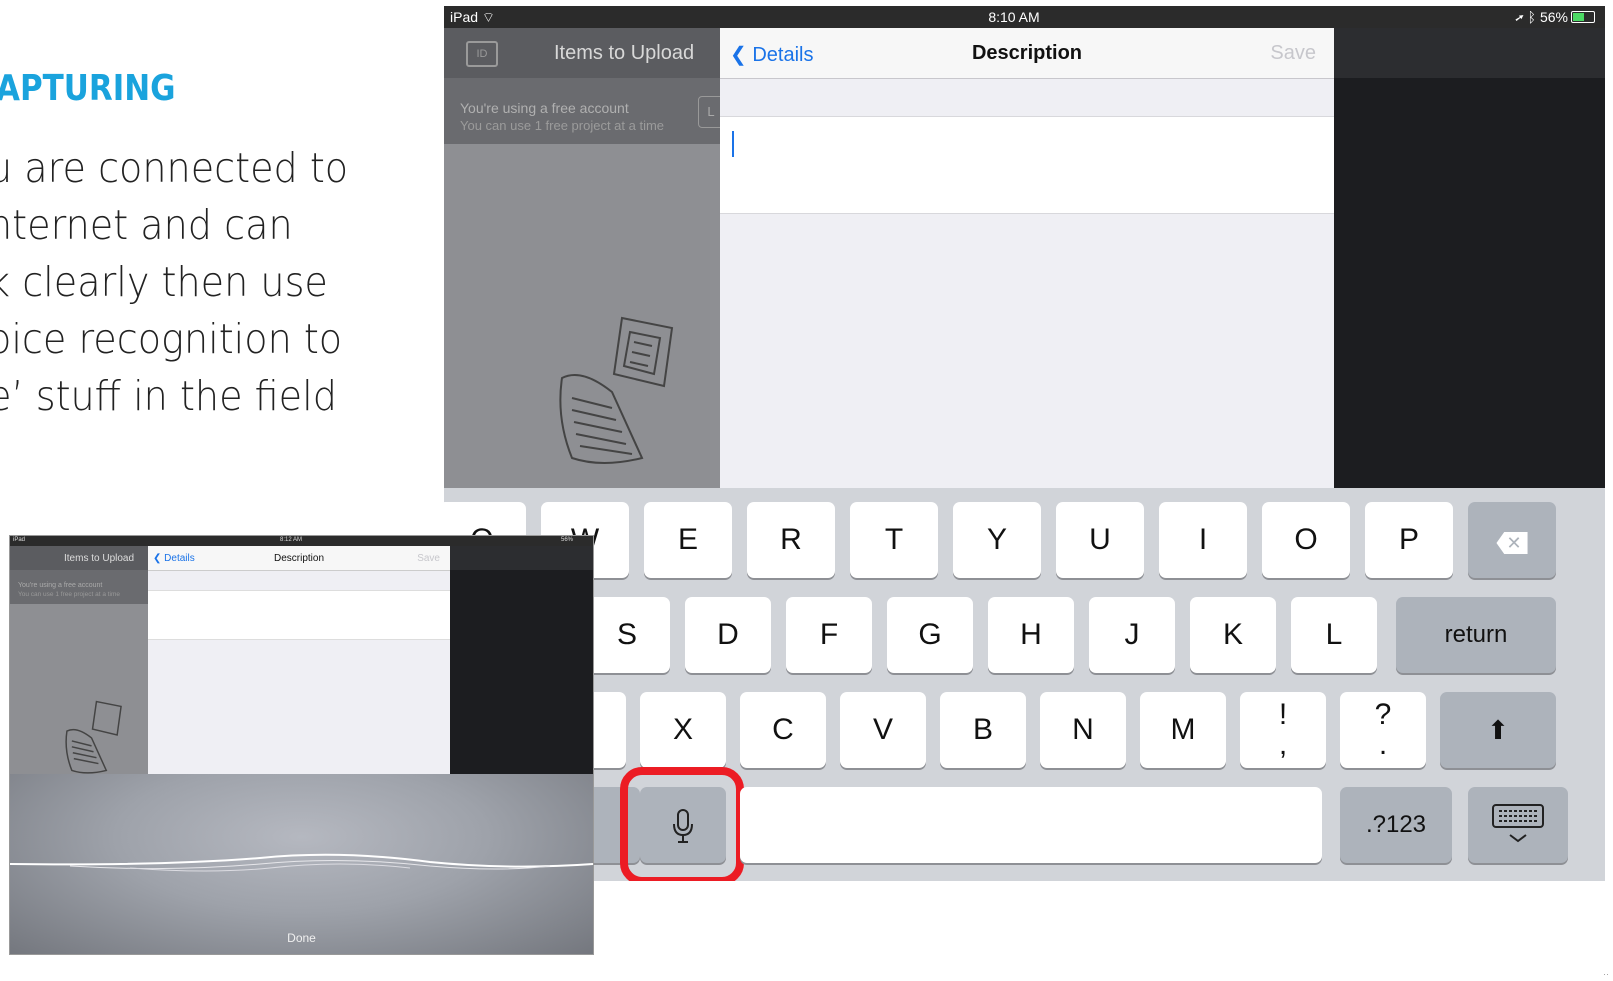  I want to click on left-pane-title: Items to Upload, so click(624, 53).